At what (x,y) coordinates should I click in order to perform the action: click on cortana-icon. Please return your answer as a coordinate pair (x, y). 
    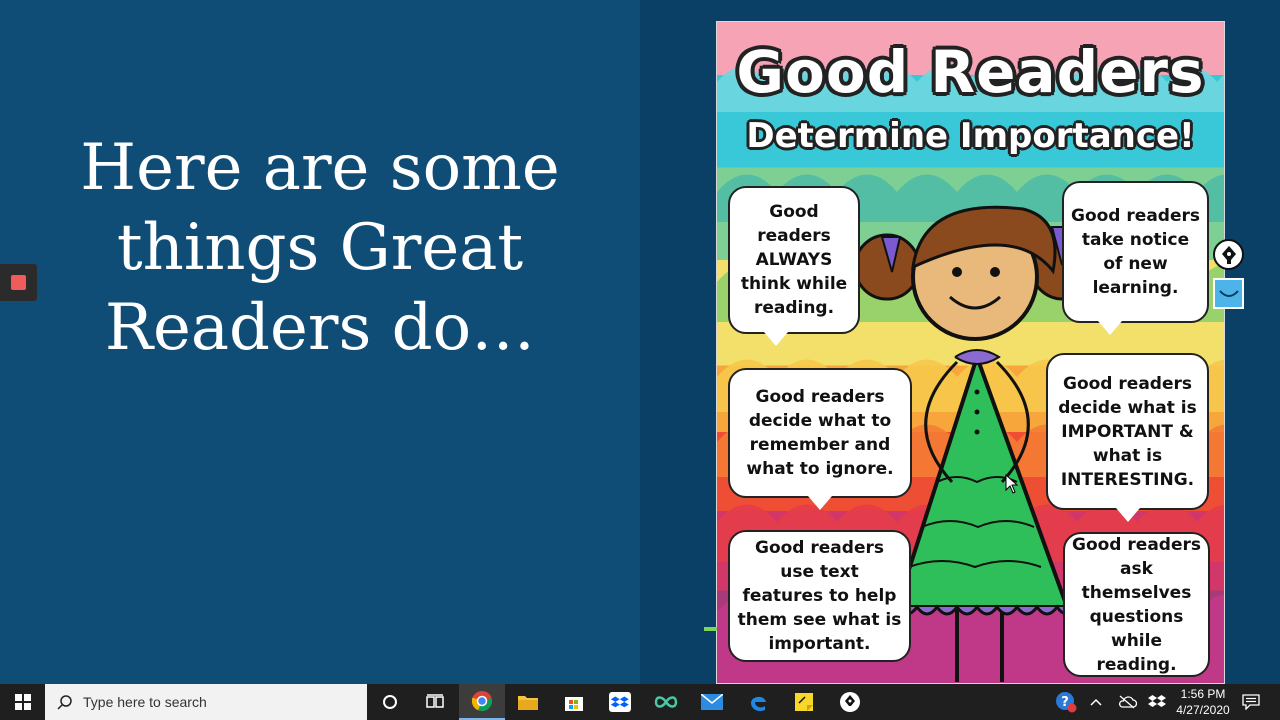
    Looking at the image, I should click on (390, 702).